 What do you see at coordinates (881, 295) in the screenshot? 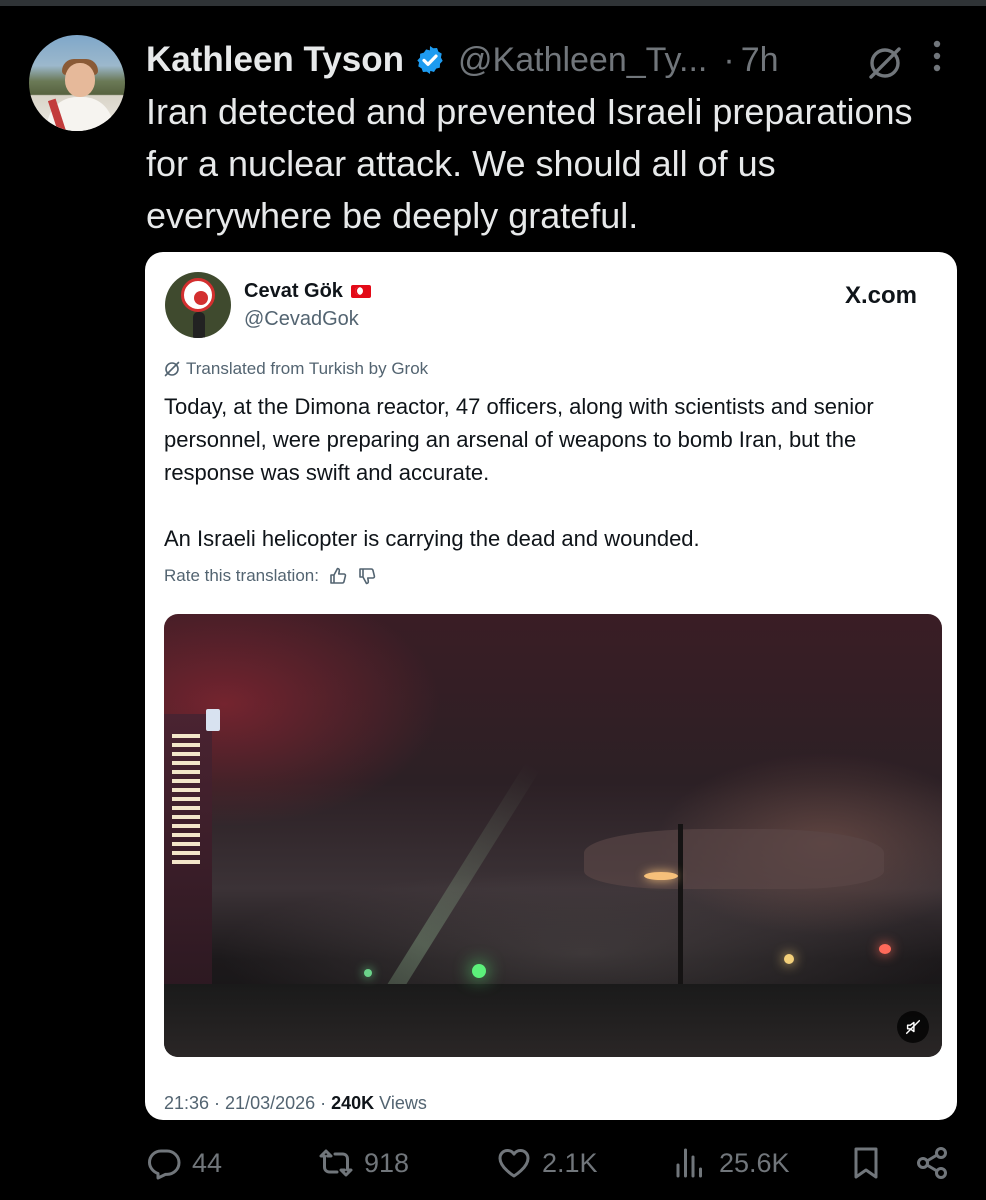
I see `source-label: X.com` at bounding box center [881, 295].